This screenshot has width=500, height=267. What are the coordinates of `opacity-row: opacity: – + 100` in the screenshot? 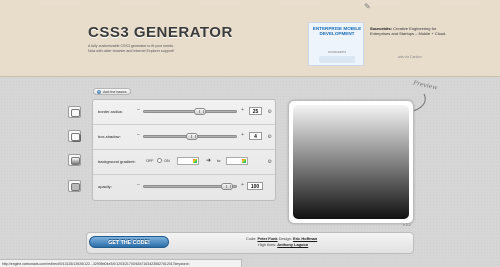 It's located at (184, 187).